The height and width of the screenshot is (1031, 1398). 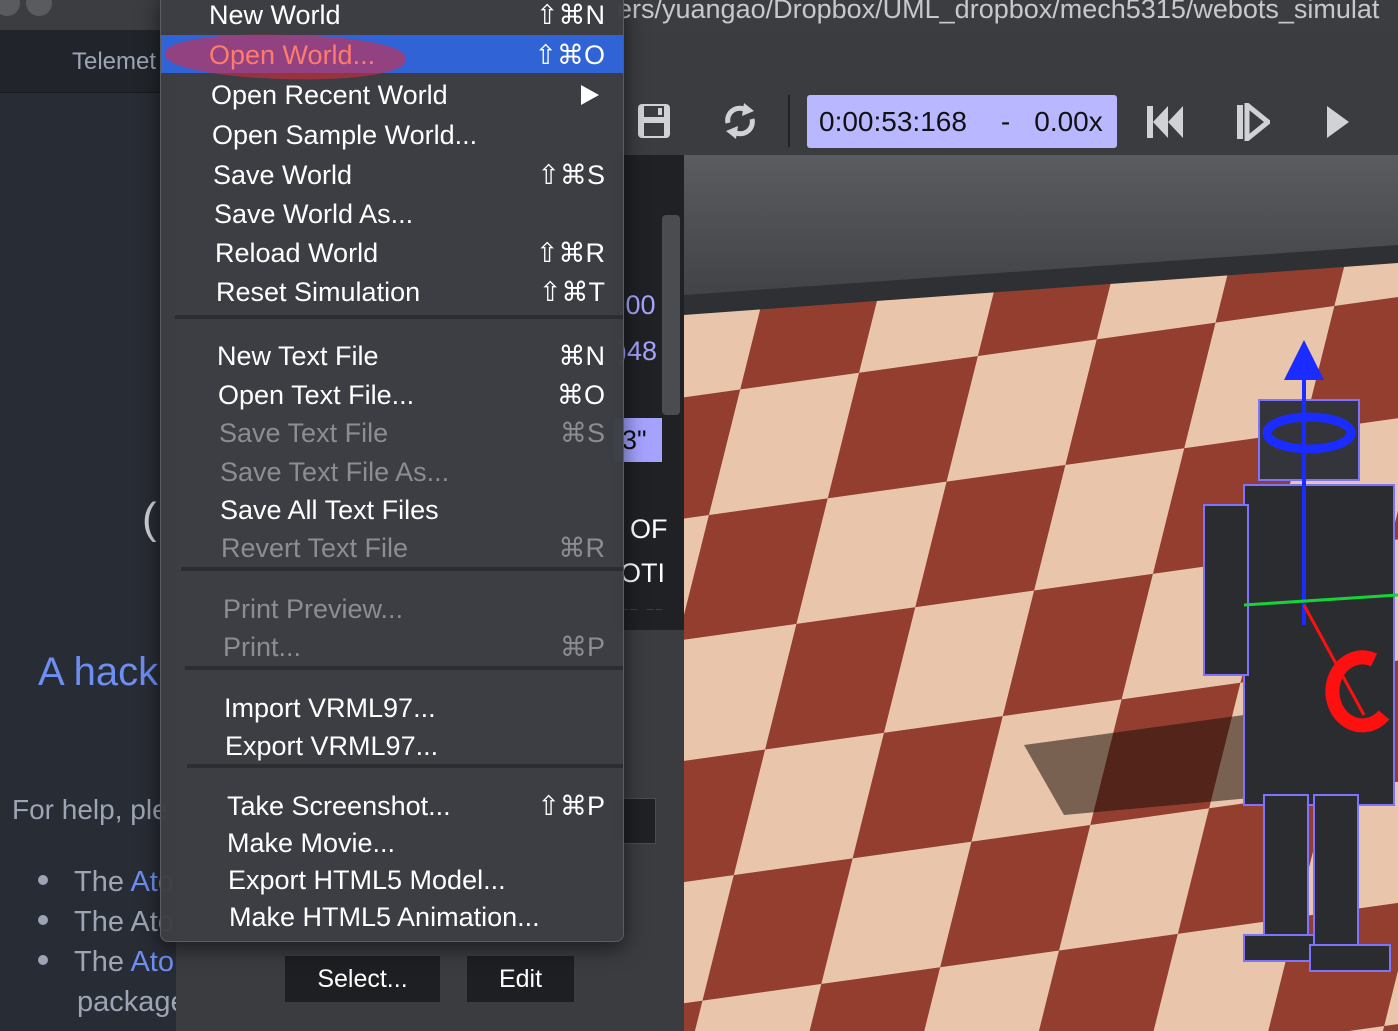 What do you see at coordinates (392, 16) in the screenshot?
I see `menu-item-new-world: New World ⇧⌘N` at bounding box center [392, 16].